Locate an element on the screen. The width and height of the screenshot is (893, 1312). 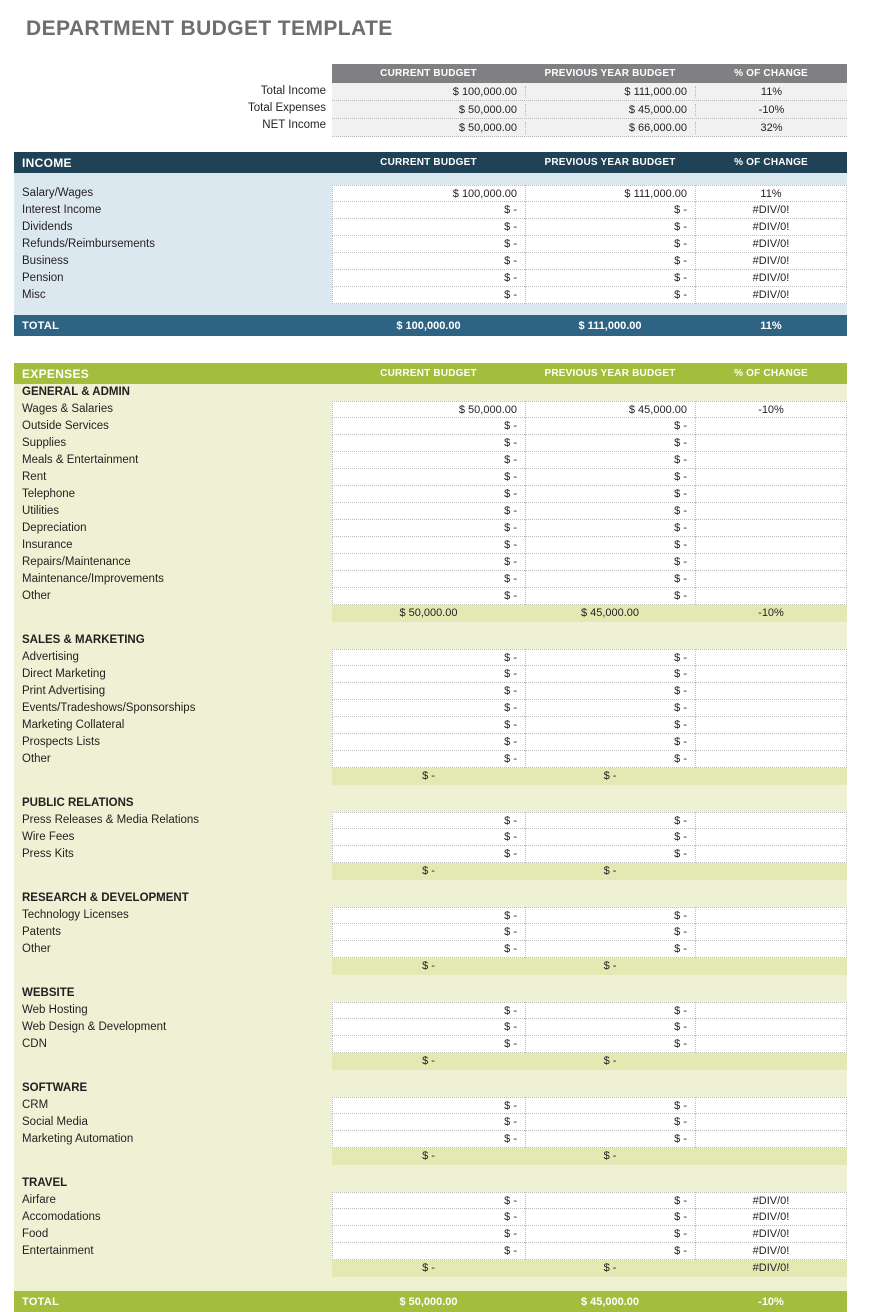
table-row: $ 100,000.00 $ 111,000.00 11% is located at coordinates (589, 92).